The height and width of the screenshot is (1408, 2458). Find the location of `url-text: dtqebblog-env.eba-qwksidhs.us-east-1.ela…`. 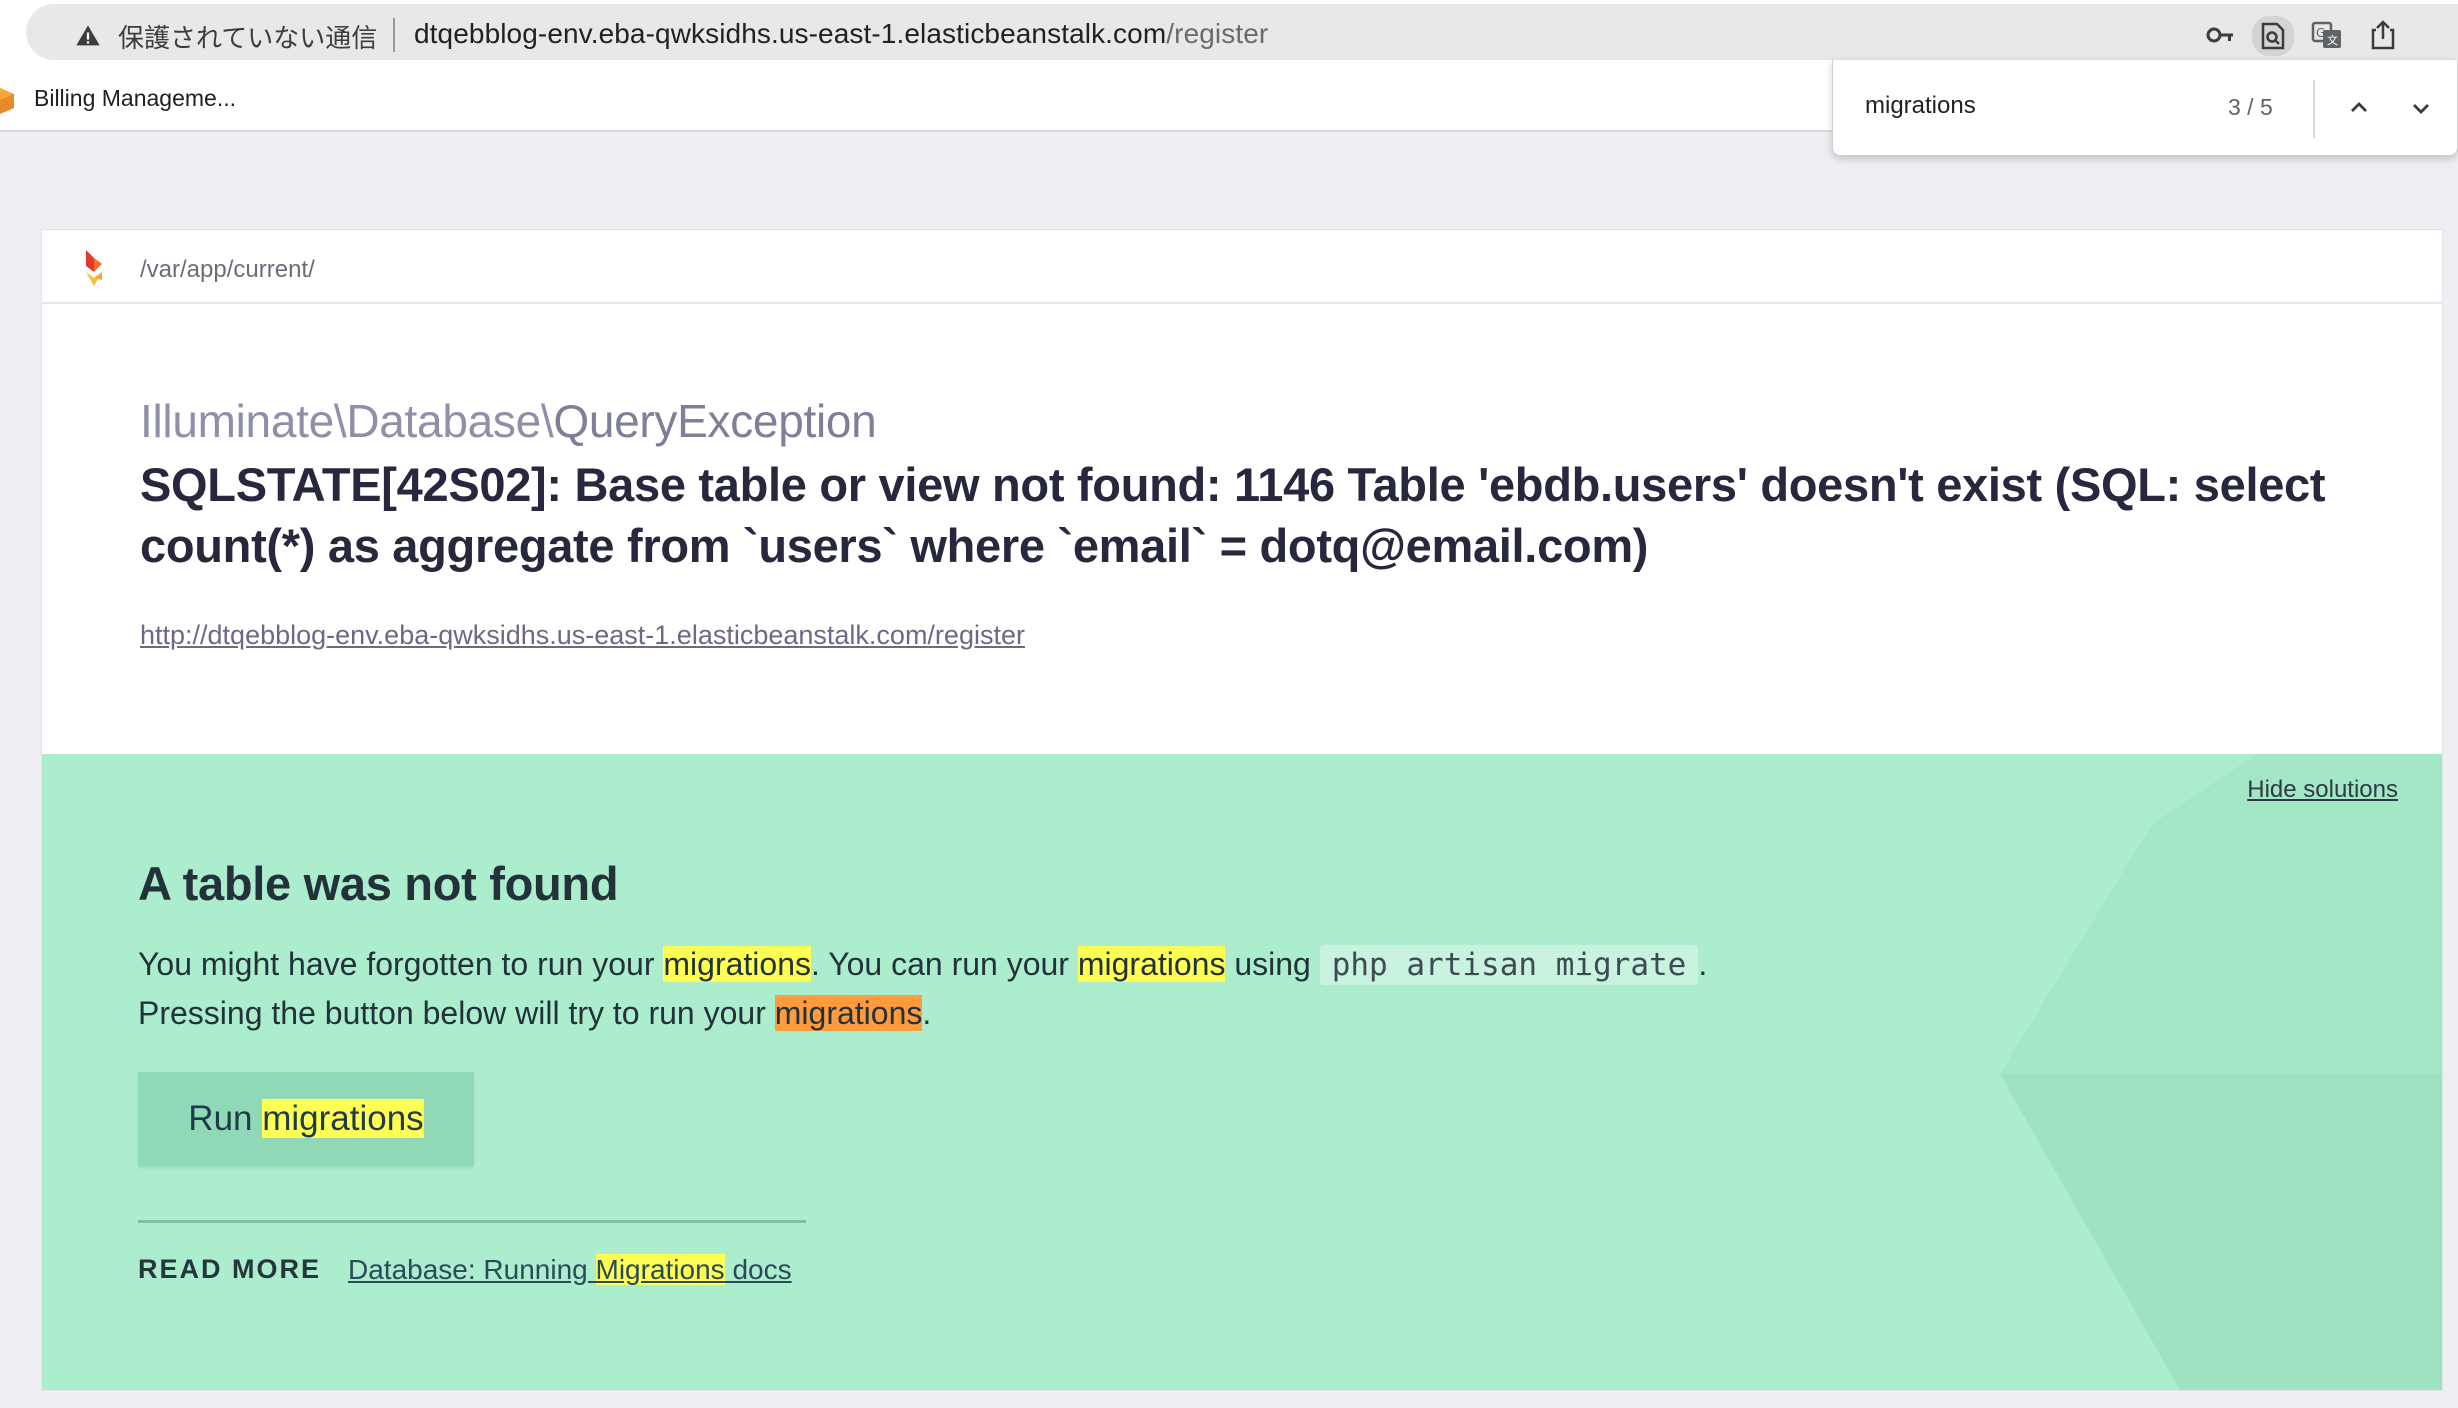

url-text: dtqebblog-env.eba-qwksidhs.us-east-1.ela… is located at coordinates (841, 34).